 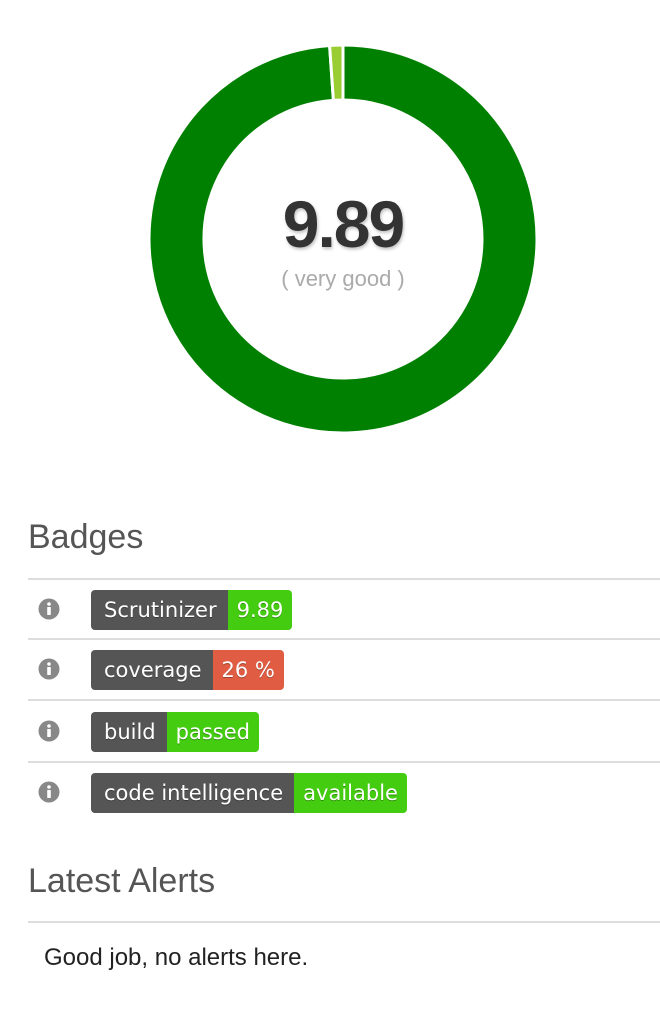 What do you see at coordinates (248, 670) in the screenshot?
I see `badge-value: 26 %` at bounding box center [248, 670].